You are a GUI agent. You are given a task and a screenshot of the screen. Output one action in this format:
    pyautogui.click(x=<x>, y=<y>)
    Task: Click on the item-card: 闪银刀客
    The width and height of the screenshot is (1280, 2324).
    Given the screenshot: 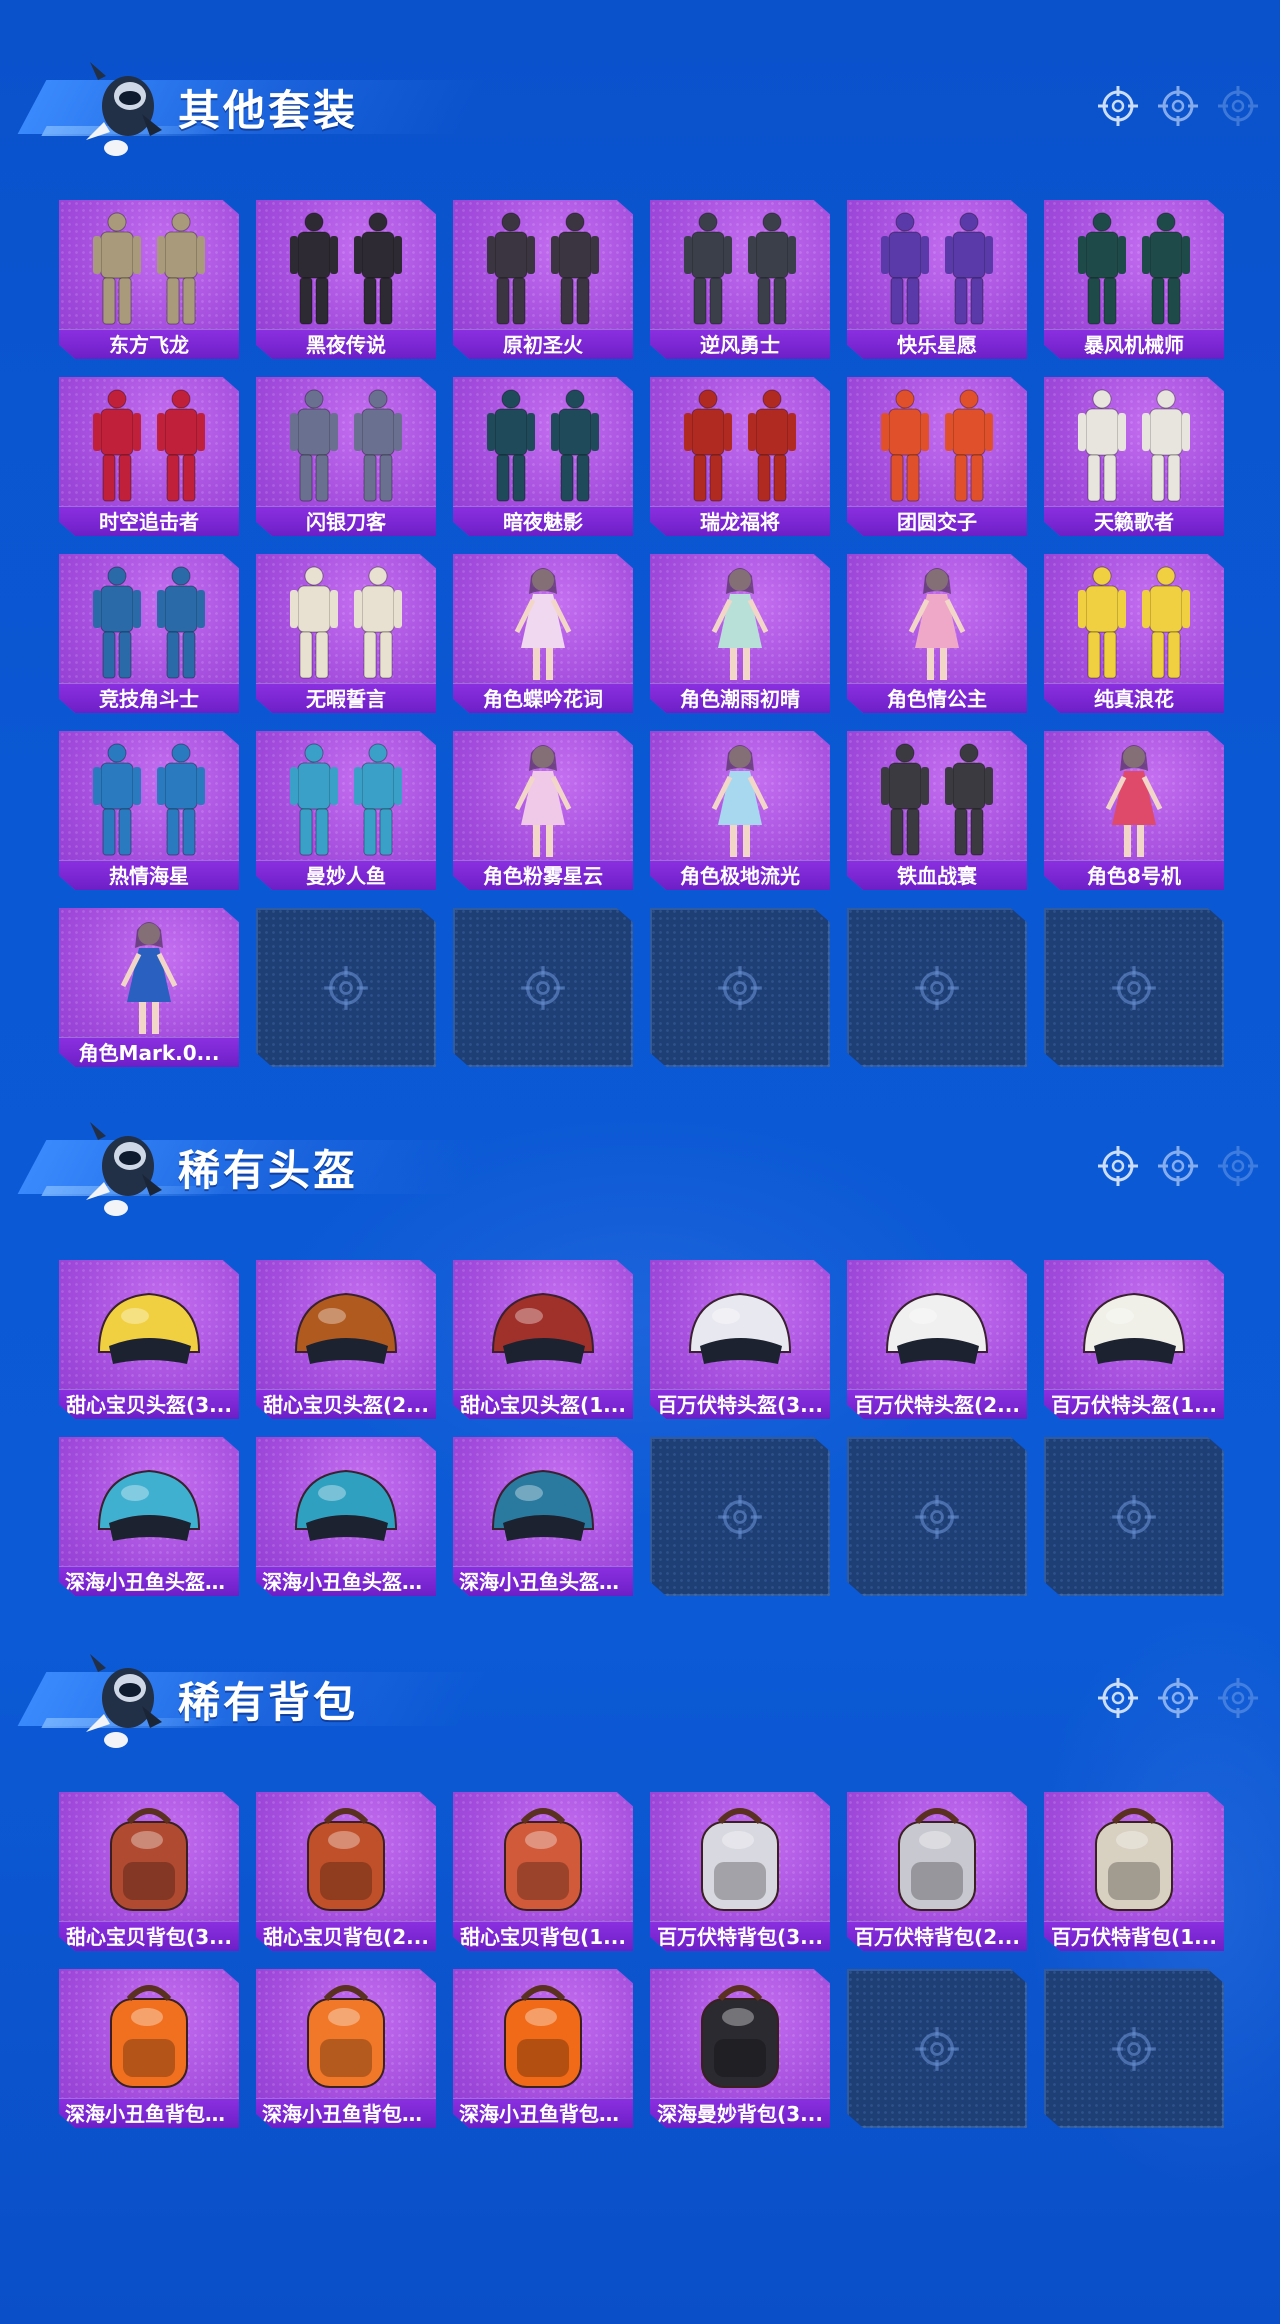 What is the action you would take?
    pyautogui.click(x=346, y=456)
    